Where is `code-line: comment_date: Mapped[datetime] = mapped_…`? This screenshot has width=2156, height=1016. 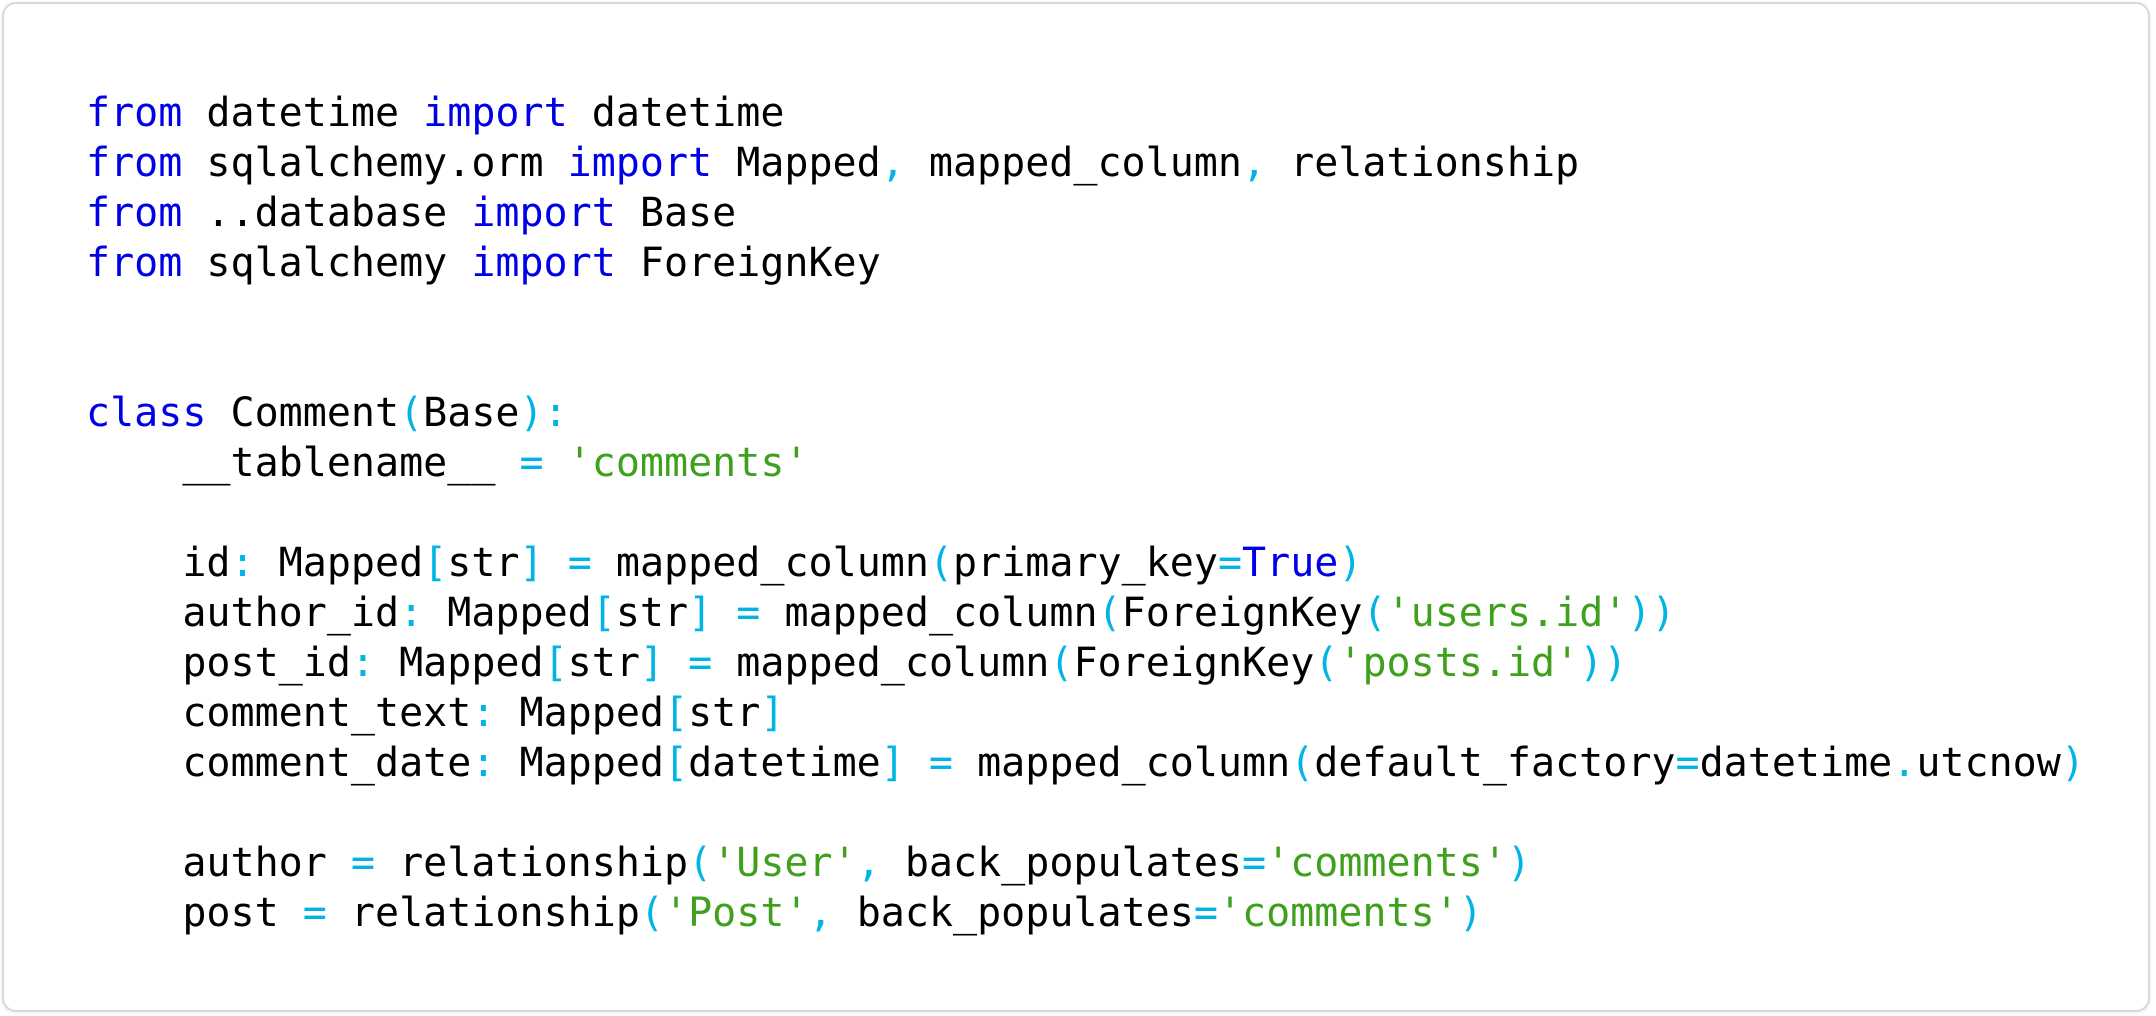
code-line: comment_date: Mapped[datetime] = mapped_… is located at coordinates (1085, 763).